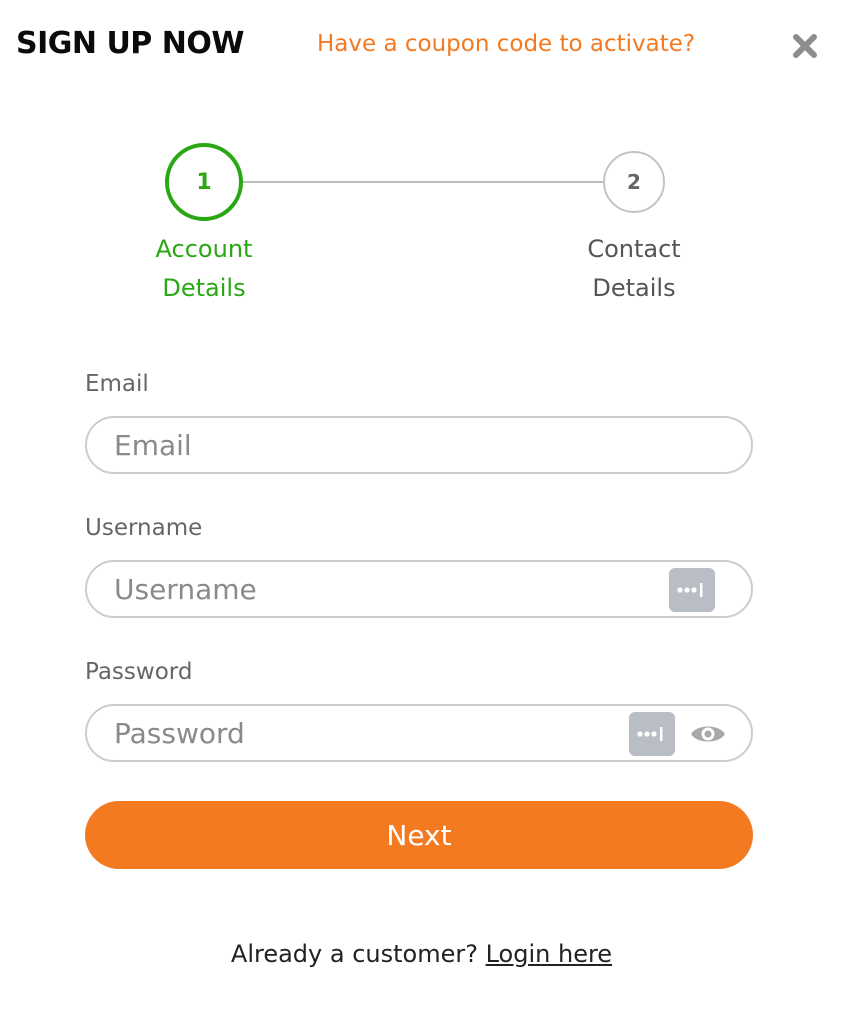  What do you see at coordinates (204, 269) in the screenshot?
I see `step-1-label: Account Details` at bounding box center [204, 269].